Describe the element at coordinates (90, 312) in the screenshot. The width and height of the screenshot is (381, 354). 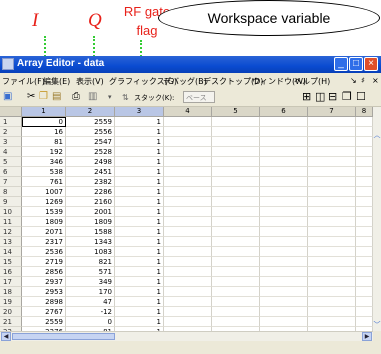
I see `table-cell: -12` at that location.